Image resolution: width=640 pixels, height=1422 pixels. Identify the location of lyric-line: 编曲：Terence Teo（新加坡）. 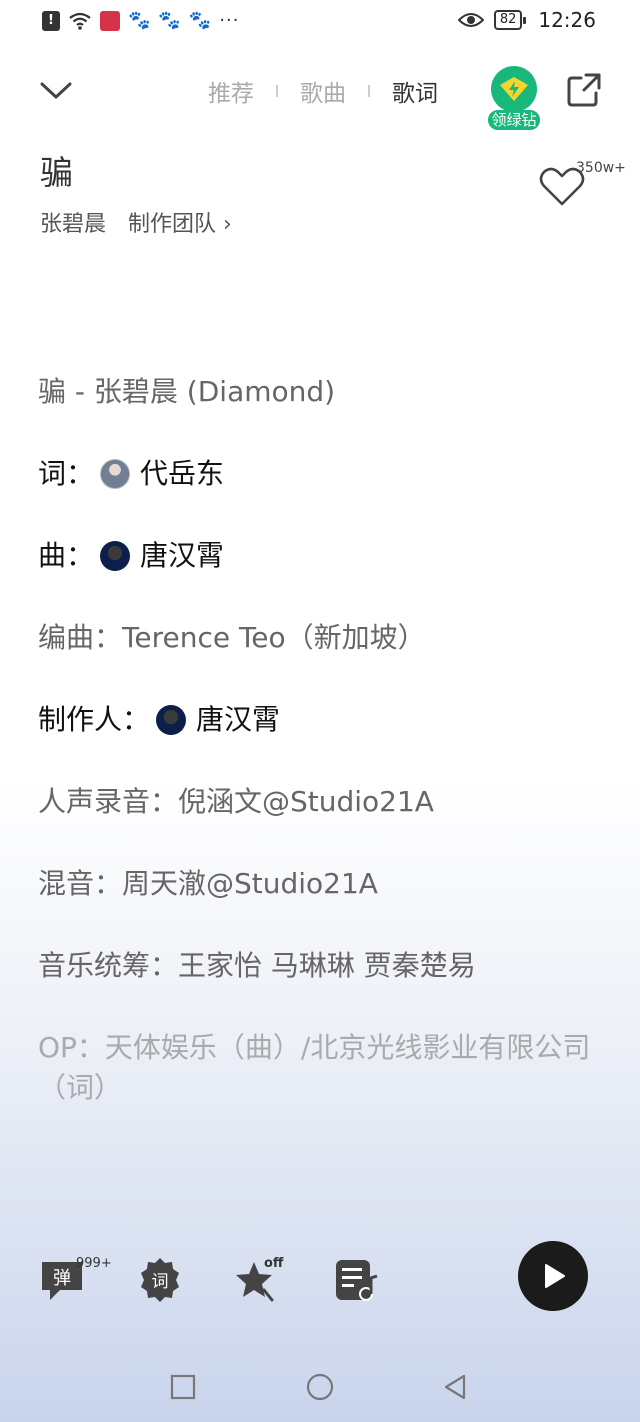
(232, 637).